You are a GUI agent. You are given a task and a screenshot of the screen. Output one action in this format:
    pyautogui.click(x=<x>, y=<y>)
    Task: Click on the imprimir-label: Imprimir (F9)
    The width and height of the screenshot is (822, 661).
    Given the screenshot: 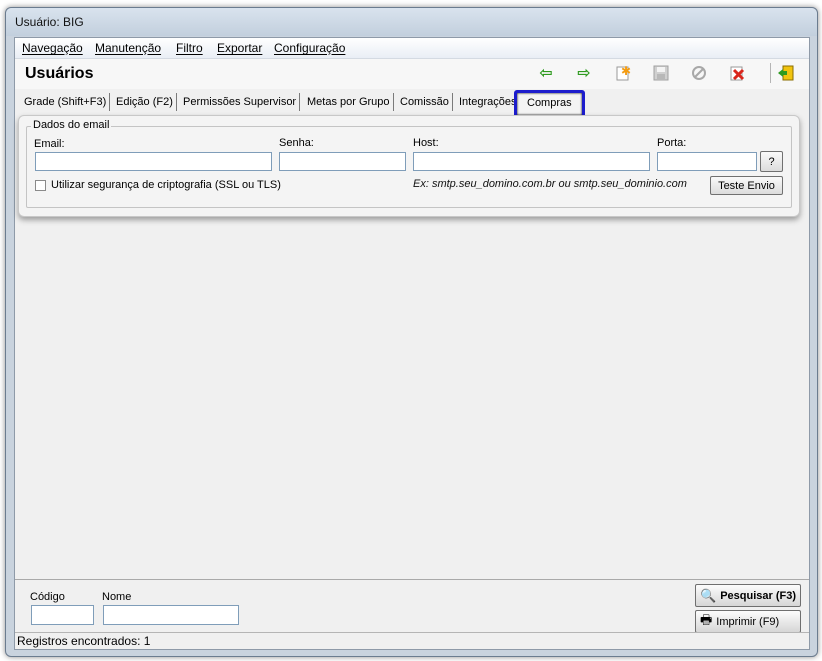 What is the action you would take?
    pyautogui.click(x=748, y=621)
    